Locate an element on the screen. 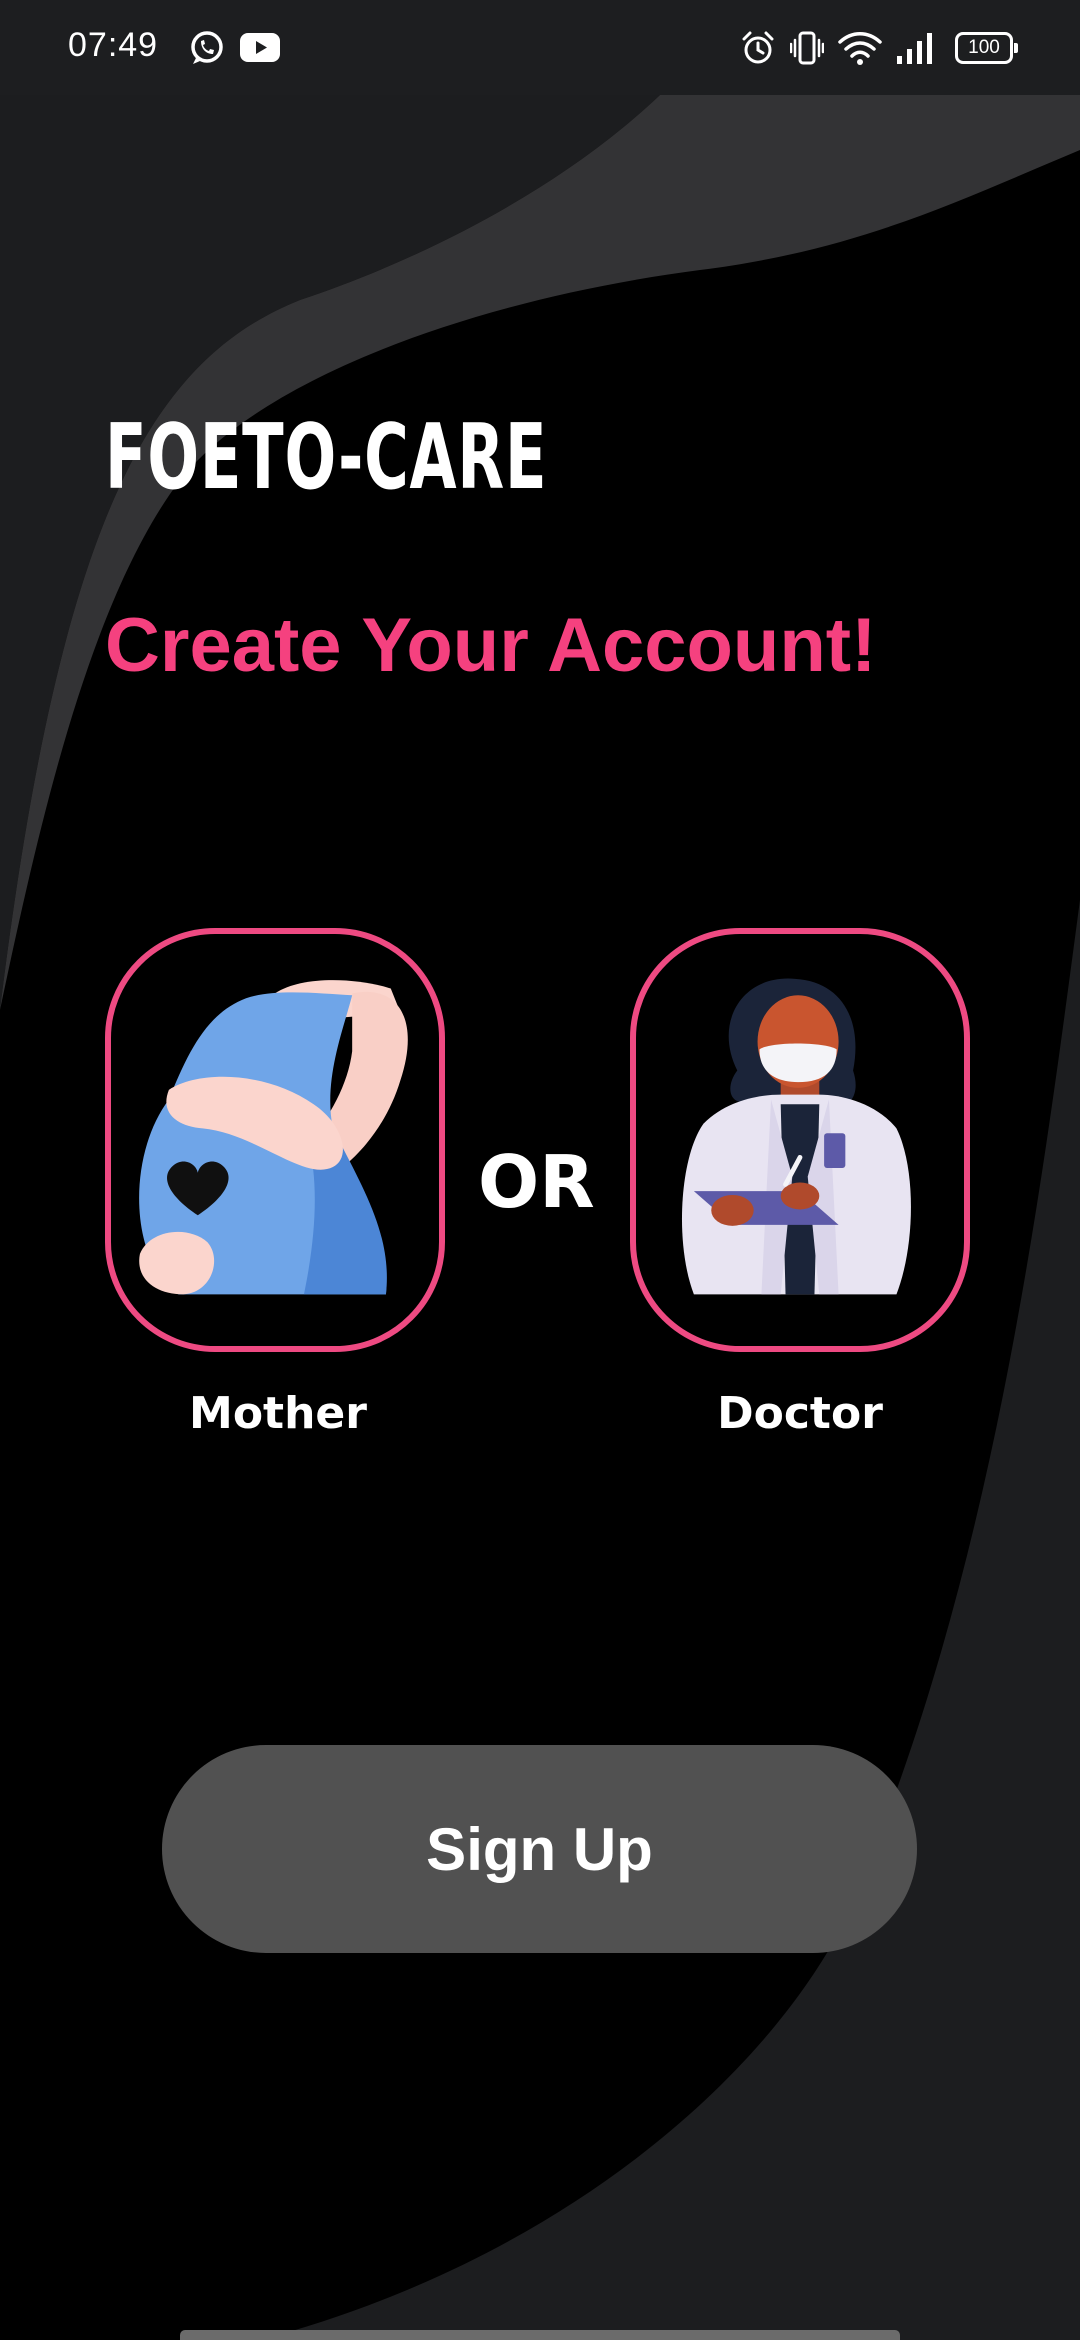 The width and height of the screenshot is (1080, 2340). alarm-icon is located at coordinates (758, 47).